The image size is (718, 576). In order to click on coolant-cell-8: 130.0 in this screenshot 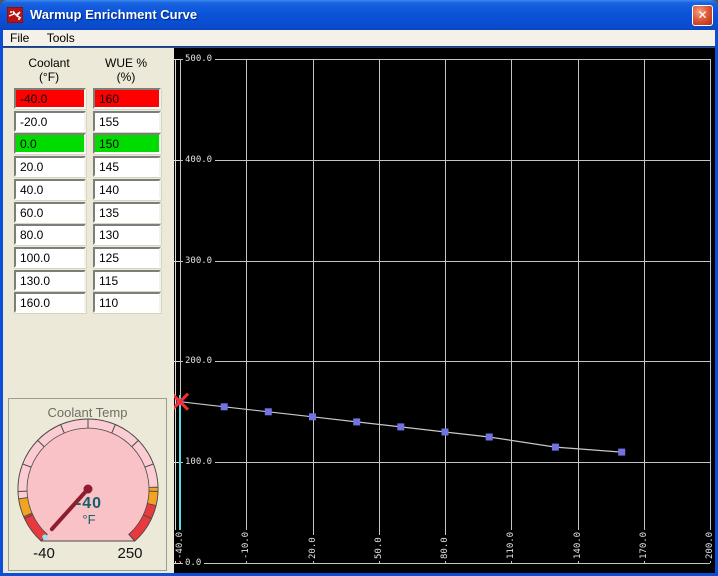, I will do `click(50, 280)`.